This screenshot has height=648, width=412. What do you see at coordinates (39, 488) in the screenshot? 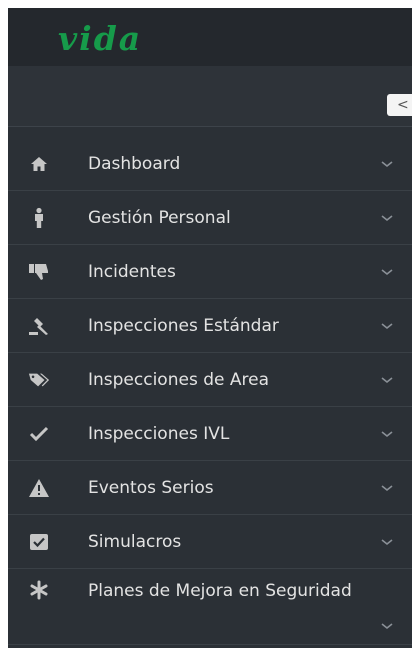
I see `warning-icon` at bounding box center [39, 488].